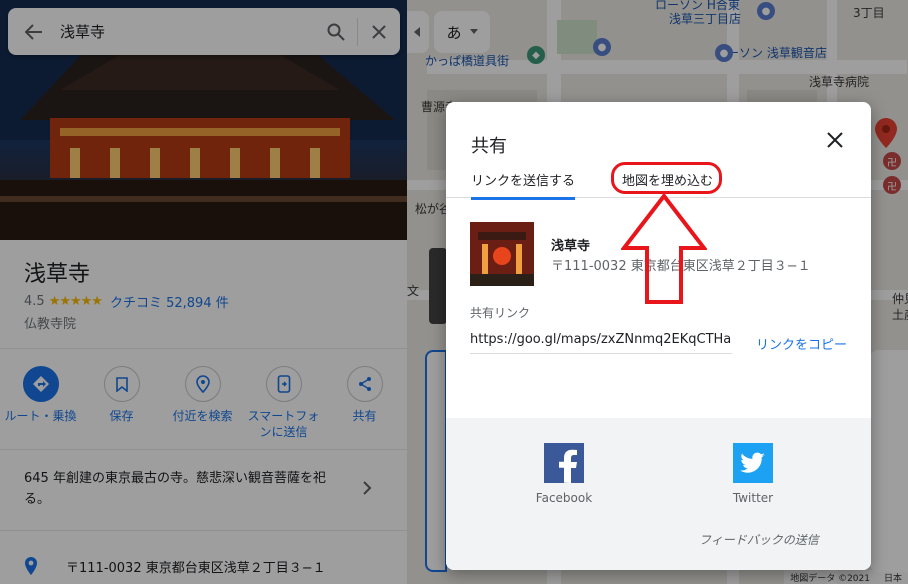 This screenshot has height=584, width=908. What do you see at coordinates (564, 463) in the screenshot?
I see `facebook-icon` at bounding box center [564, 463].